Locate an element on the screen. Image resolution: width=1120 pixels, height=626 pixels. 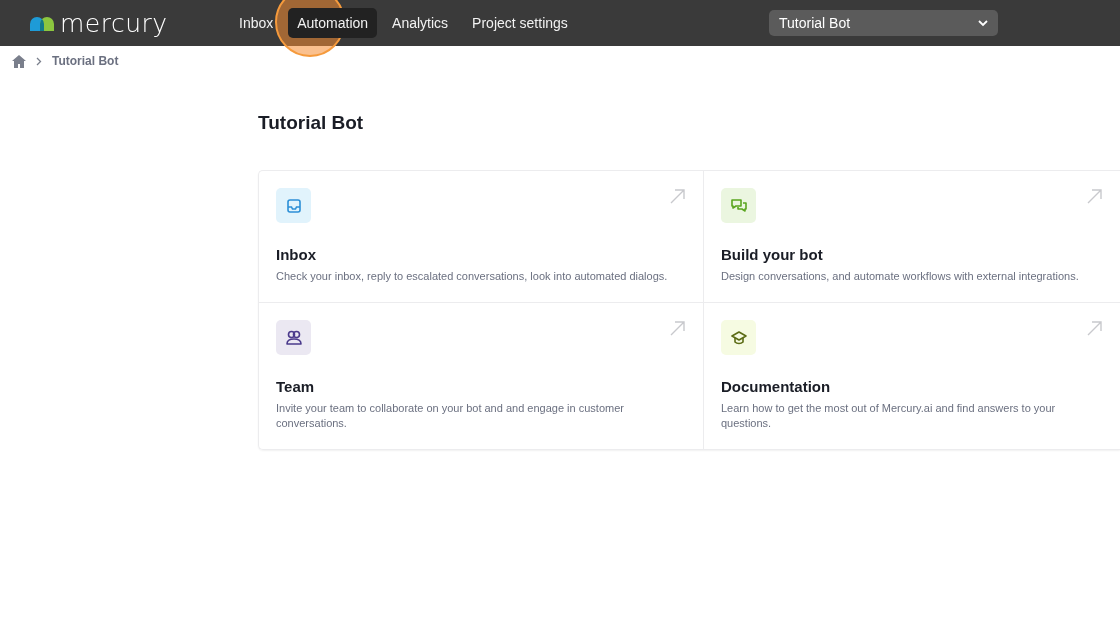
card-description: Invite your team to collaborate on your bot and and engage in customer conversations. is located at coordinates (450, 416).